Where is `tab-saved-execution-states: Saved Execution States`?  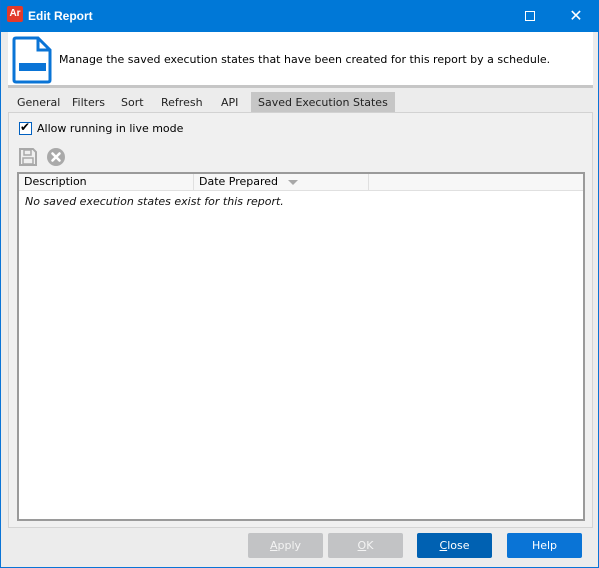
tab-saved-execution-states: Saved Execution States is located at coordinates (323, 102).